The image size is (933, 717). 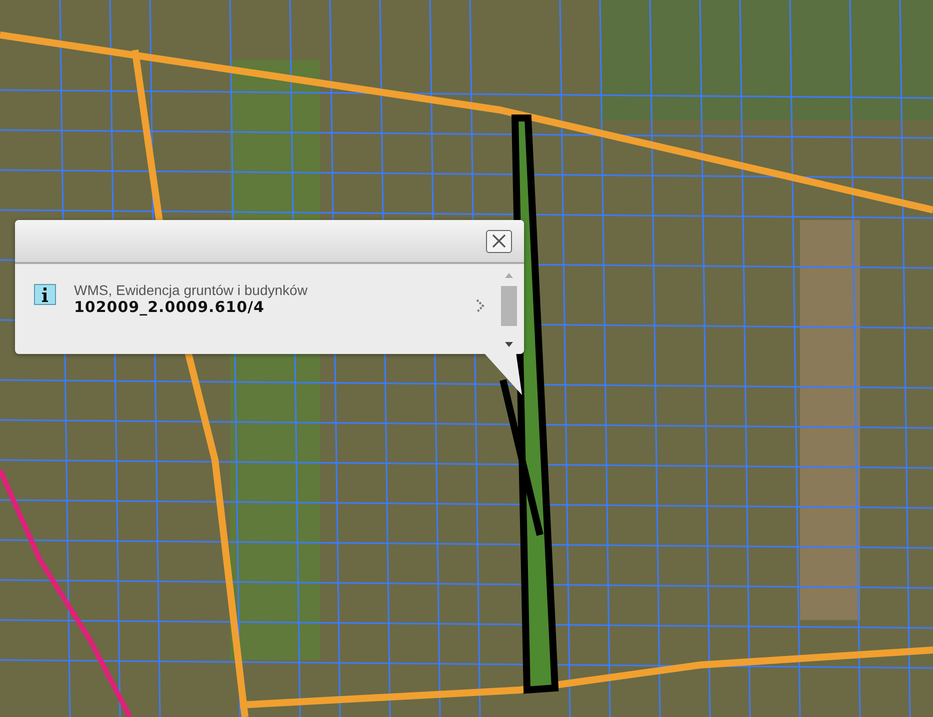 What do you see at coordinates (480, 306) in the screenshot?
I see `chevron-right-icon` at bounding box center [480, 306].